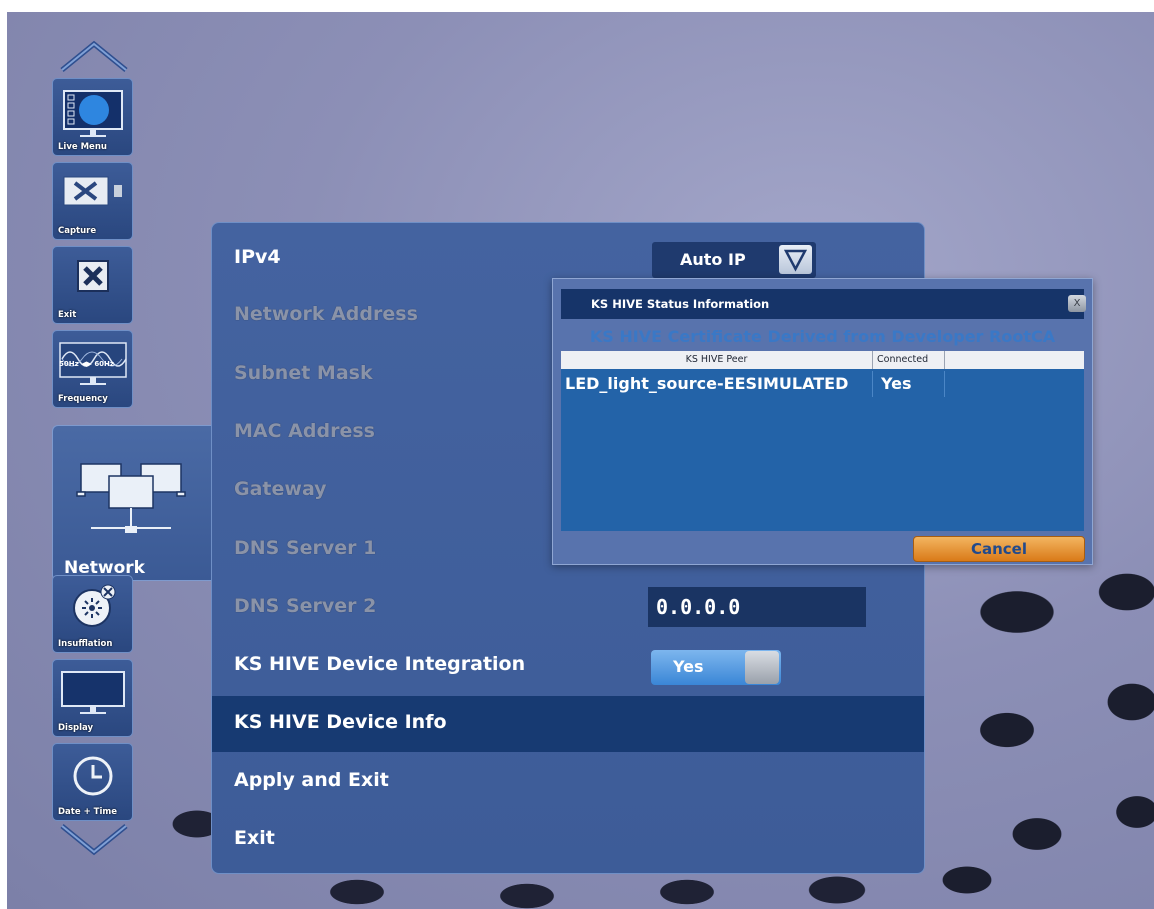  What do you see at coordinates (93, 113) in the screenshot?
I see `monitor-icon` at bounding box center [93, 113].